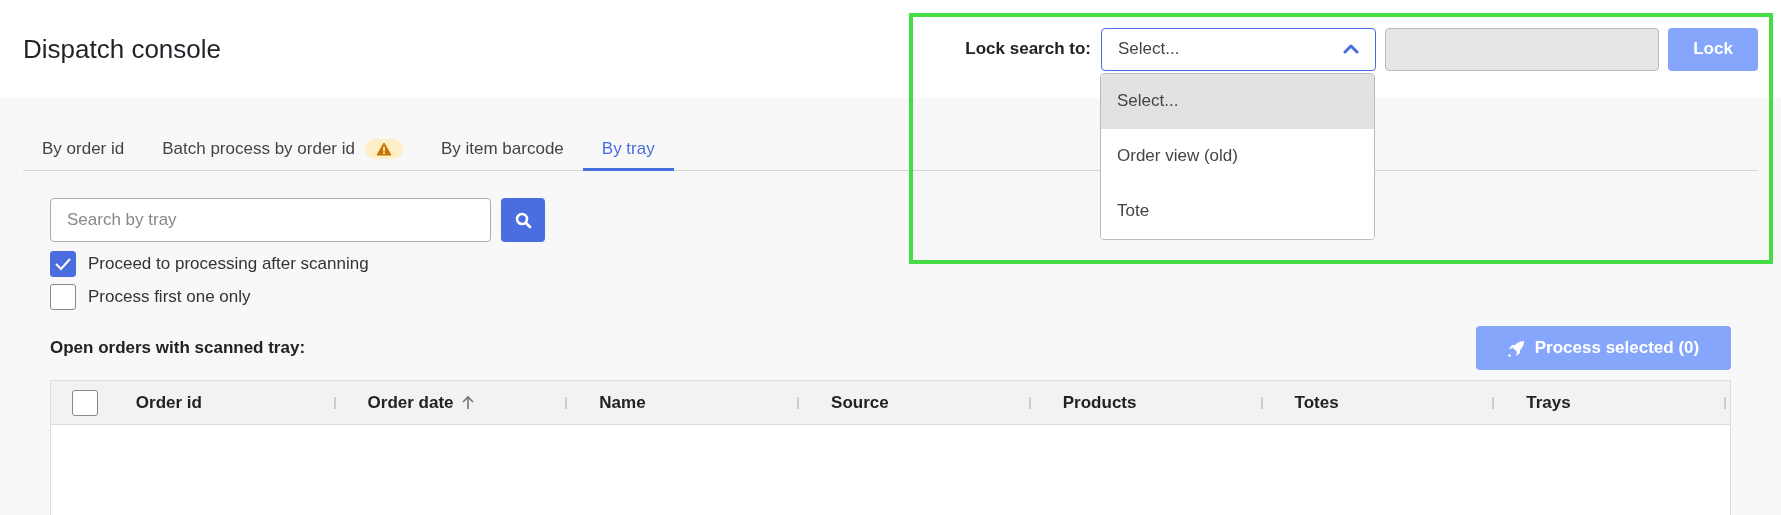 Image resolution: width=1781 pixels, height=515 pixels. I want to click on checkmark-icon, so click(63, 264).